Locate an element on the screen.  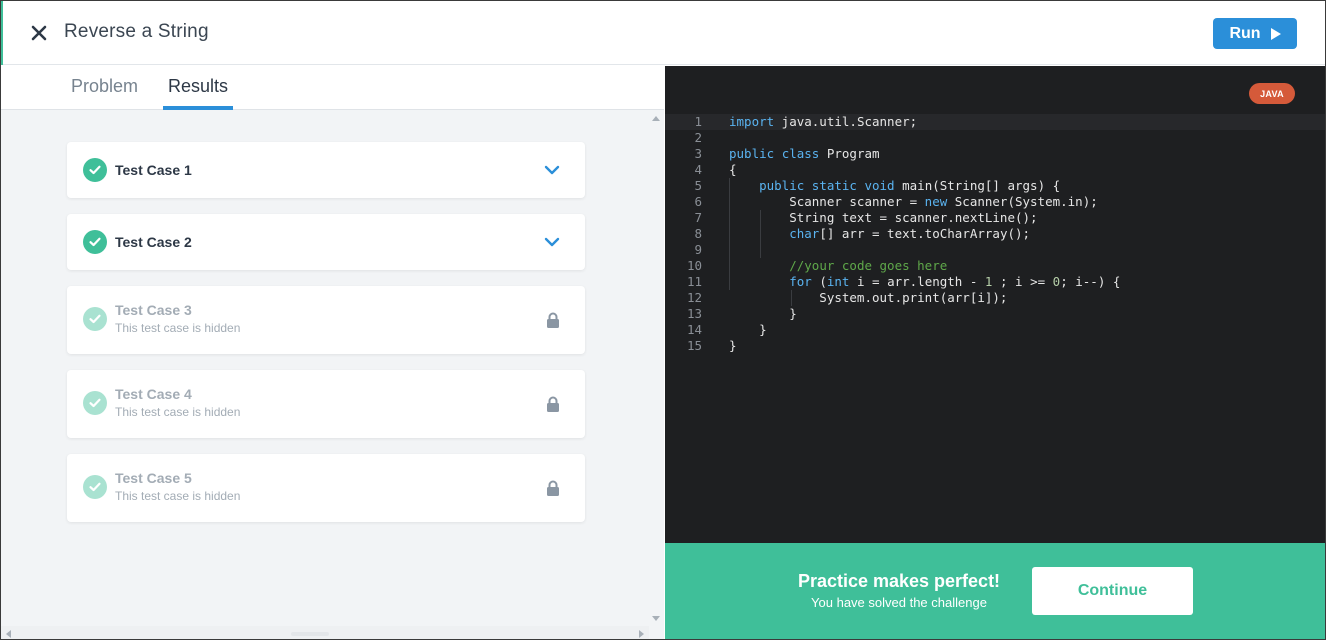
code-line: 10 //your code goes here is located at coordinates (995, 266).